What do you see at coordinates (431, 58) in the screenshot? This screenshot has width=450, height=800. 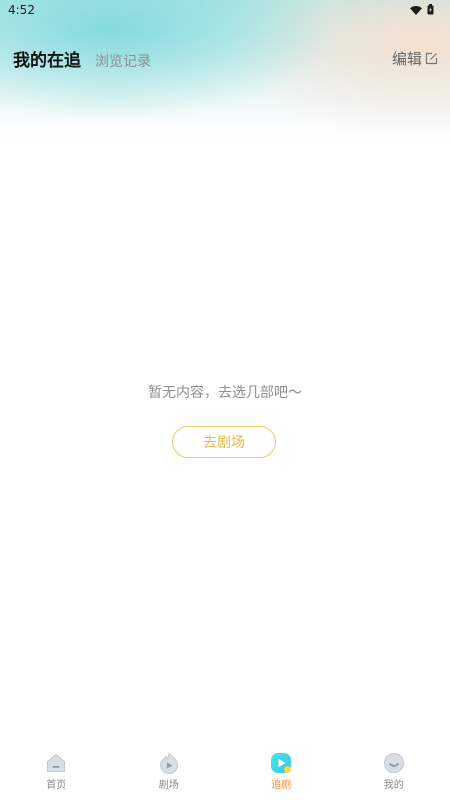 I see `edit-icon` at bounding box center [431, 58].